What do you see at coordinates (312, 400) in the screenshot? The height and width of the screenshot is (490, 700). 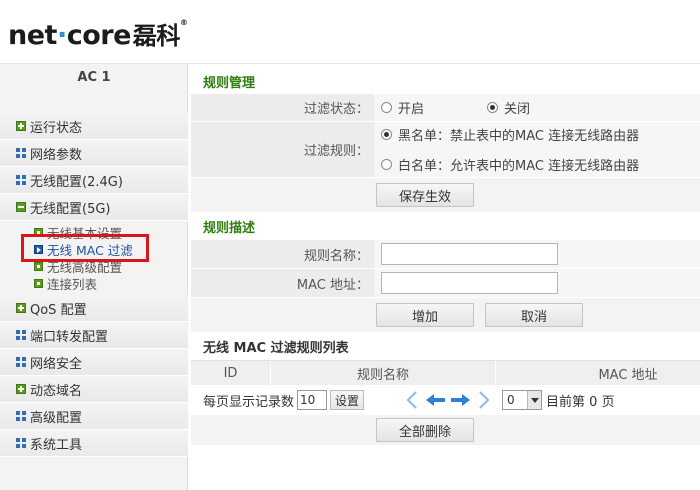 I see `per-page-input: 10` at bounding box center [312, 400].